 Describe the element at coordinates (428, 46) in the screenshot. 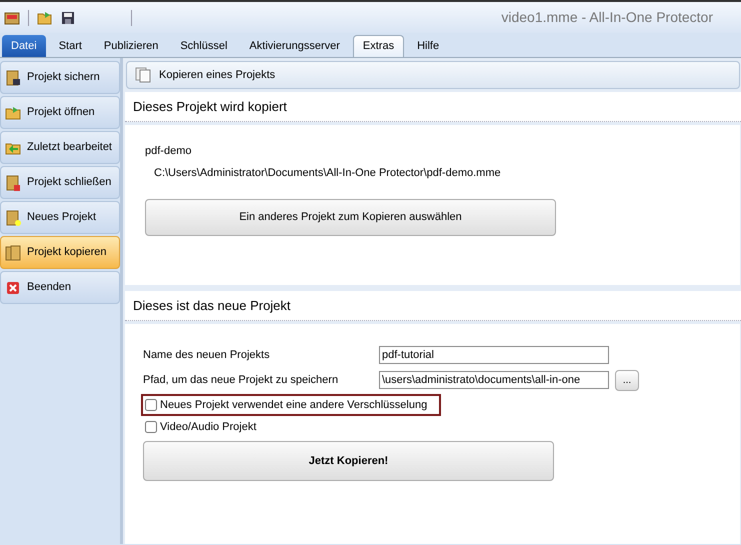

I see `ribbon-tab: Hilfe` at that location.